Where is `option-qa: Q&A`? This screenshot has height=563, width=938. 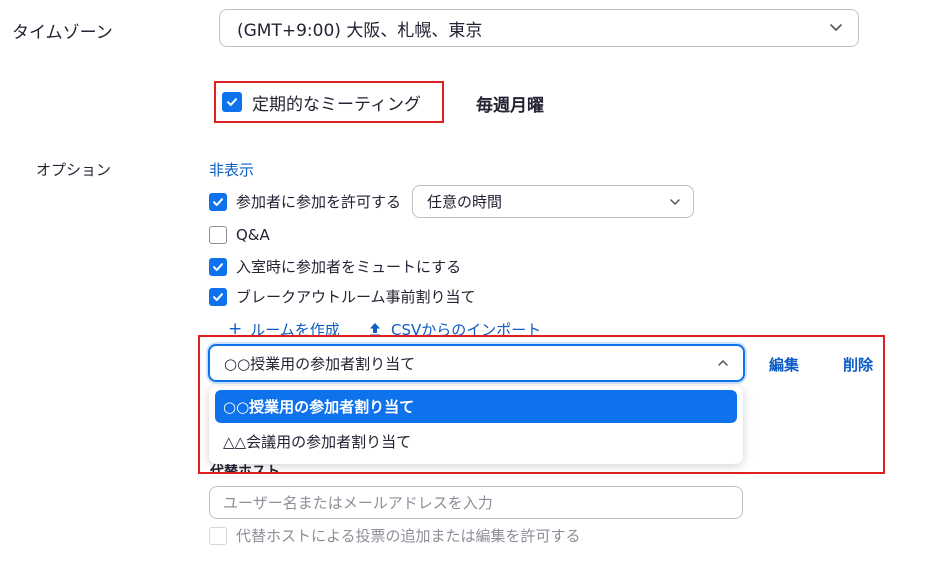 option-qa: Q&A is located at coordinates (239, 235).